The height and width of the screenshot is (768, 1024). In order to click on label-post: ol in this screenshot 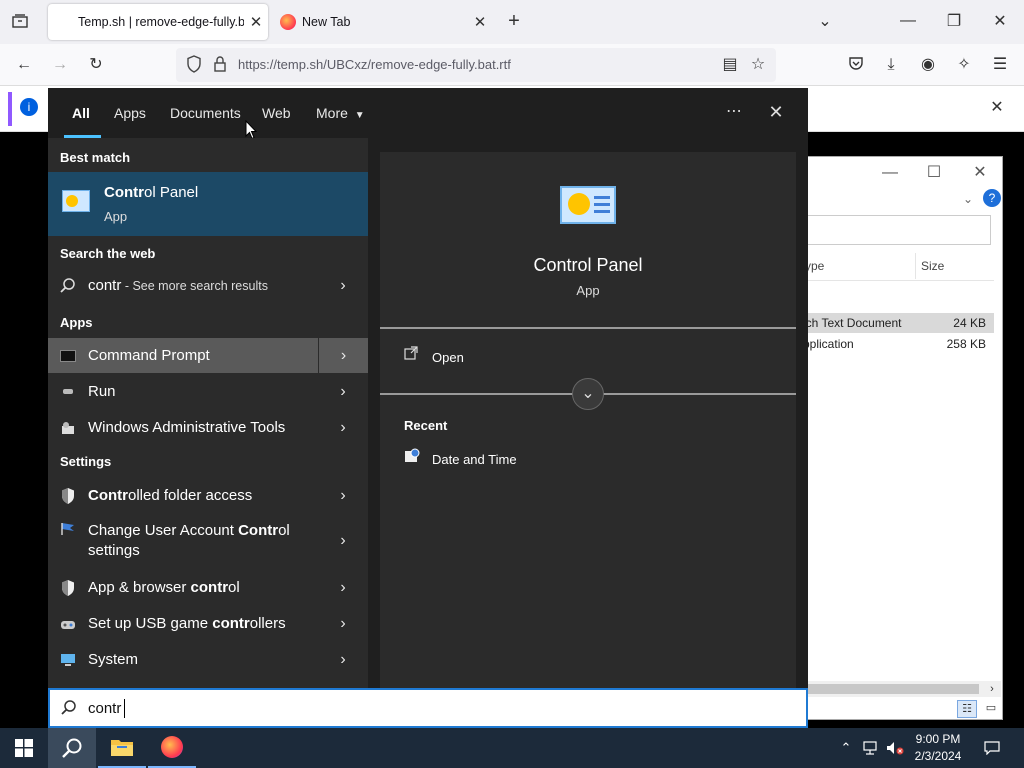, I will do `click(234, 587)`.